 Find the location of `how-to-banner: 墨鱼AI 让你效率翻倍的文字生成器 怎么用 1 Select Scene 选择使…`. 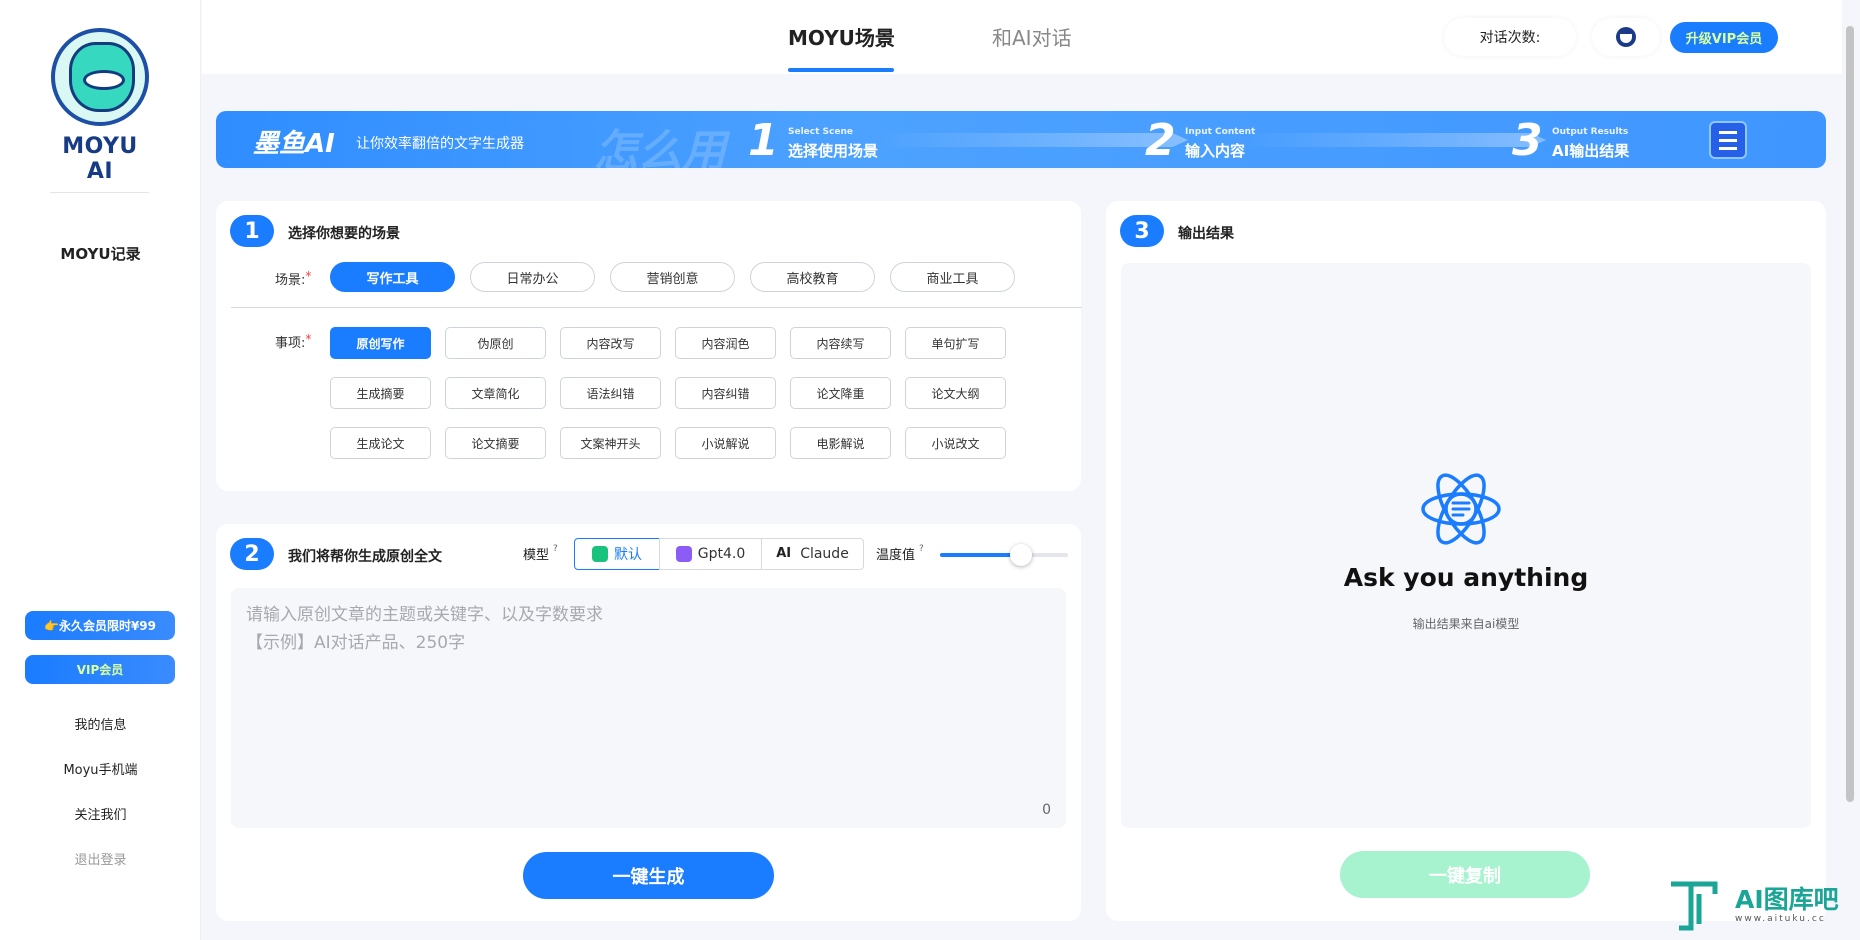

how-to-banner: 墨鱼AI 让你效率翻倍的文字生成器 怎么用 1 Select Scene 选择使… is located at coordinates (1021, 139).